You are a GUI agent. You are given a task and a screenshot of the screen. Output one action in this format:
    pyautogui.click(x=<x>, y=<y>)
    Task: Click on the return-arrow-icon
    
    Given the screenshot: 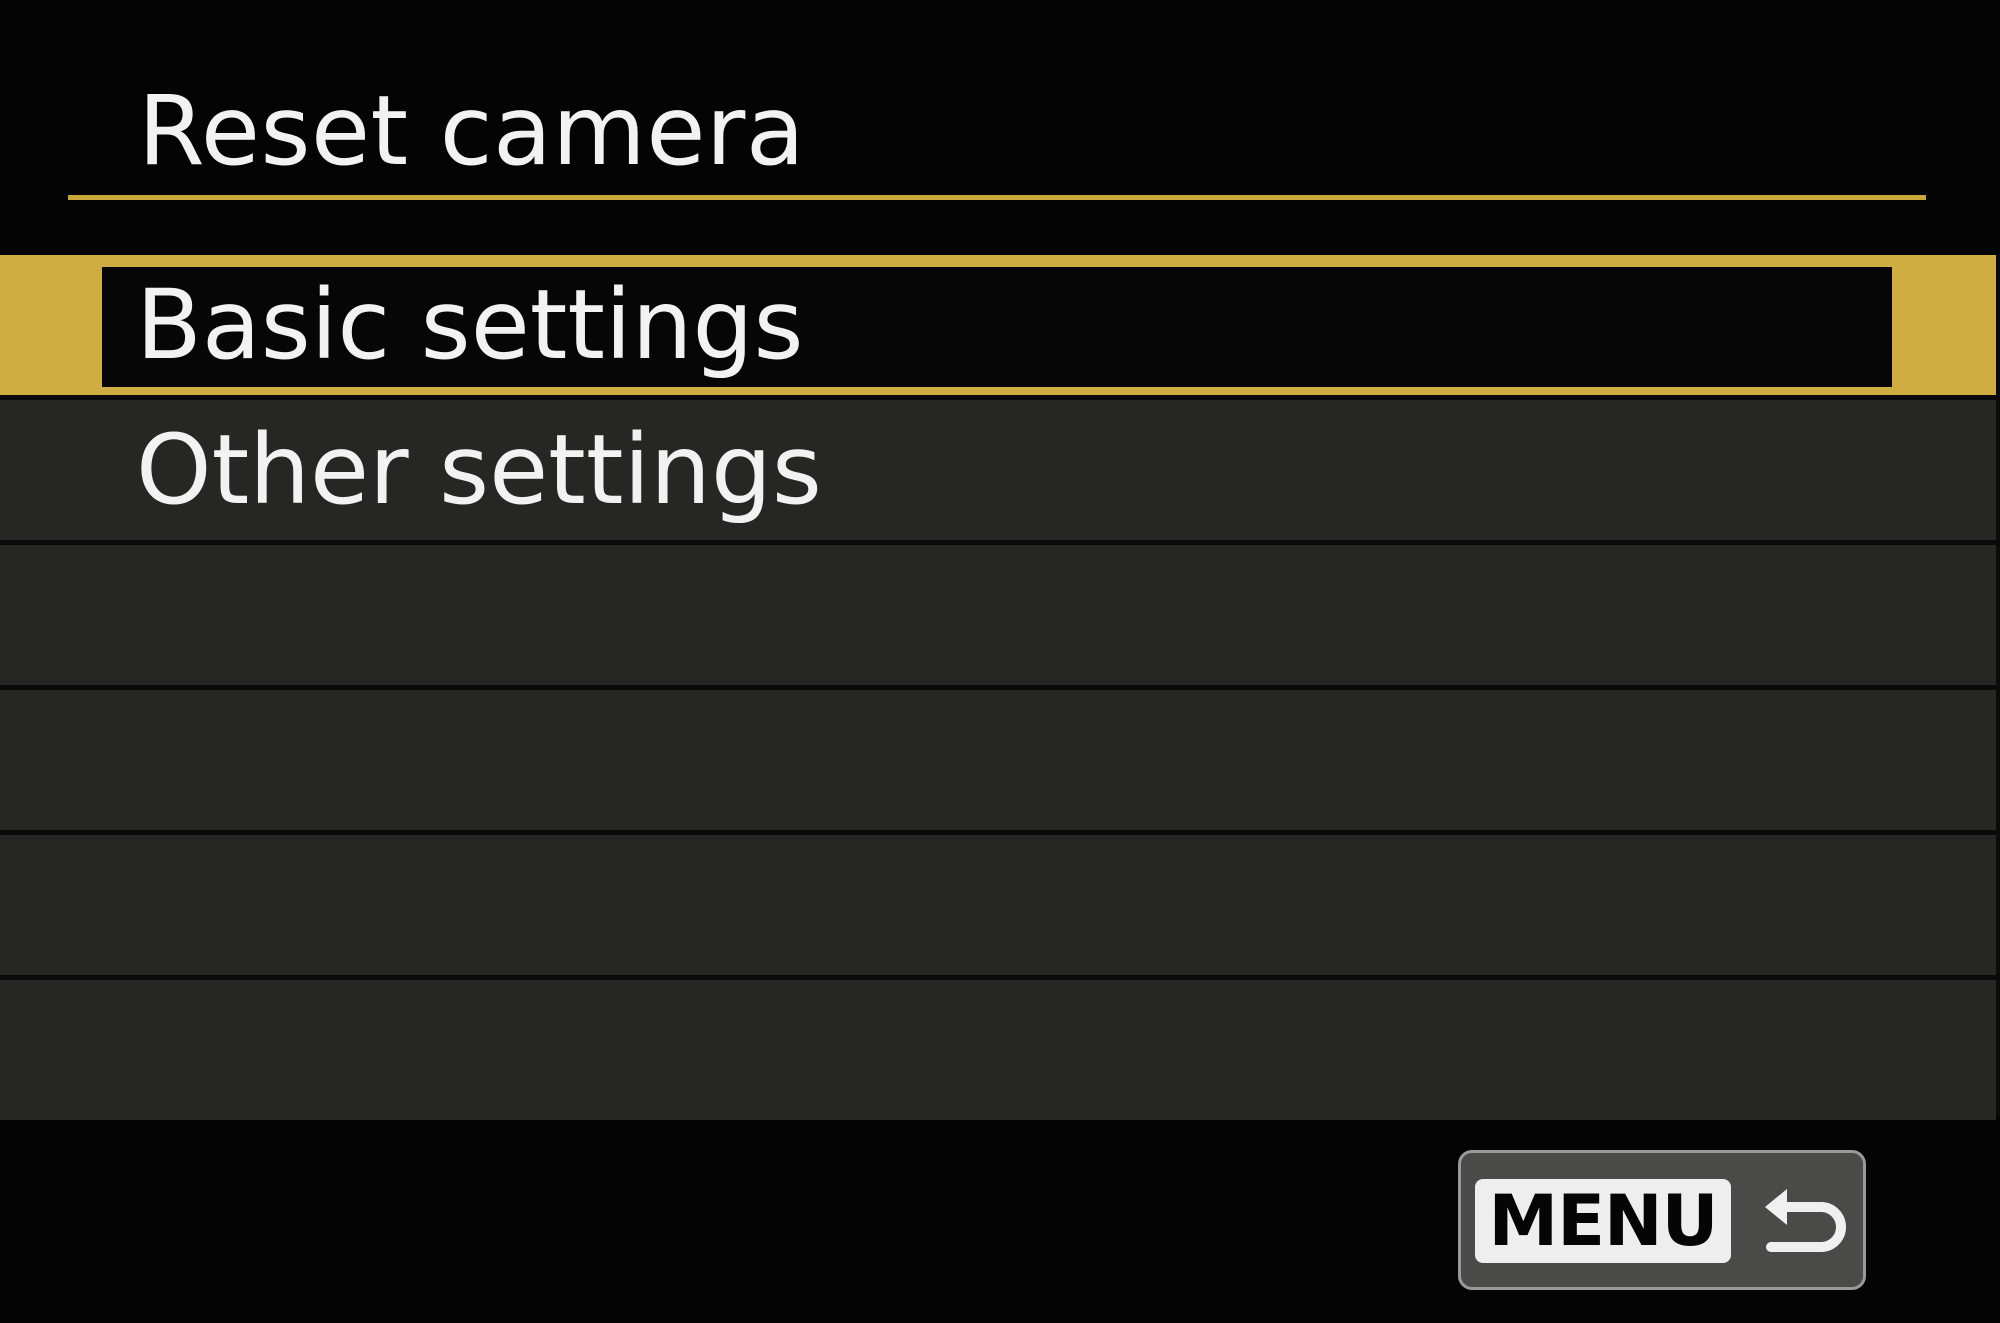 What is the action you would take?
    pyautogui.click(x=1805, y=1220)
    